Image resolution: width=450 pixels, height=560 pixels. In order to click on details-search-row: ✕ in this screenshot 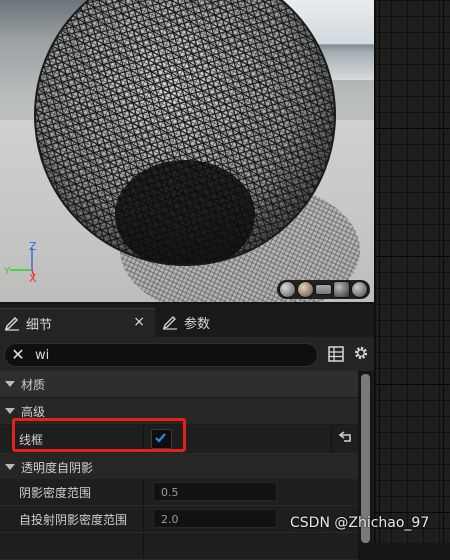, I will do `click(187, 354)`.